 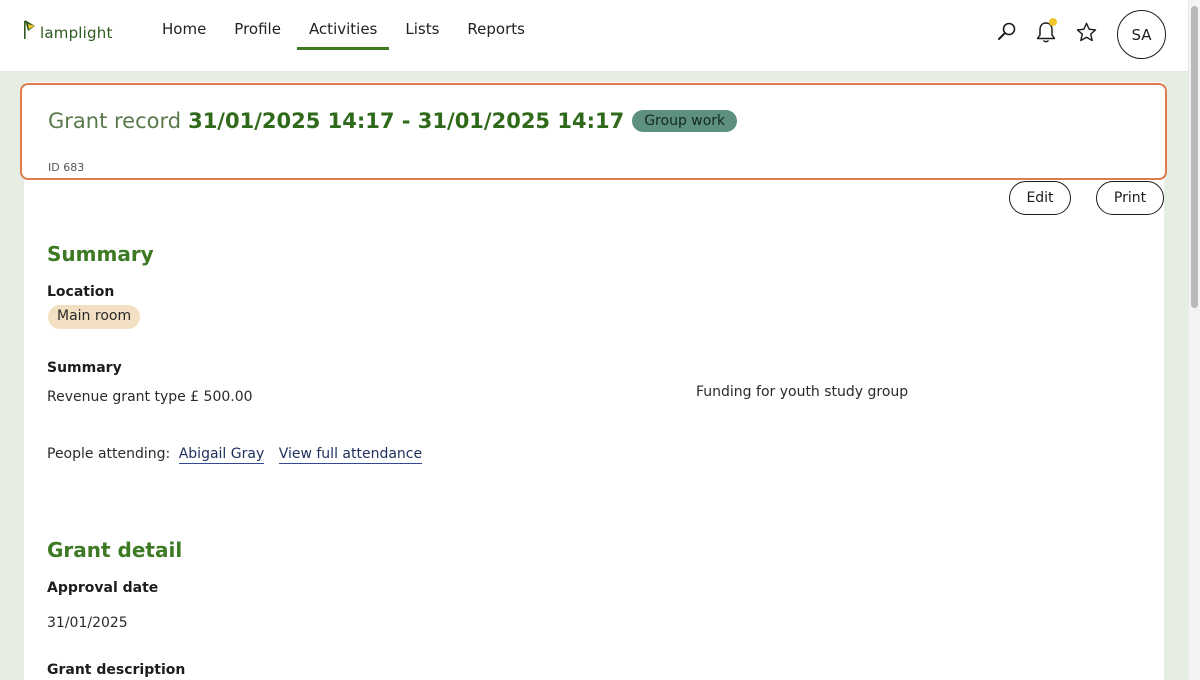 I want to click on summary-value: Revenue grant type £ 500.00, so click(x=150, y=397).